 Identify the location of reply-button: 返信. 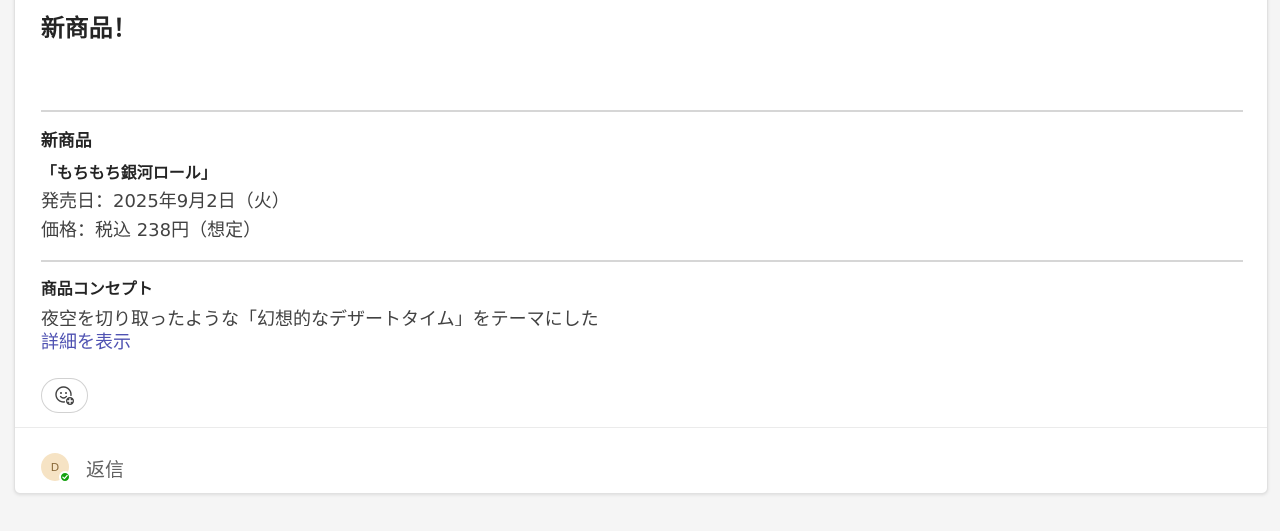
(105, 468).